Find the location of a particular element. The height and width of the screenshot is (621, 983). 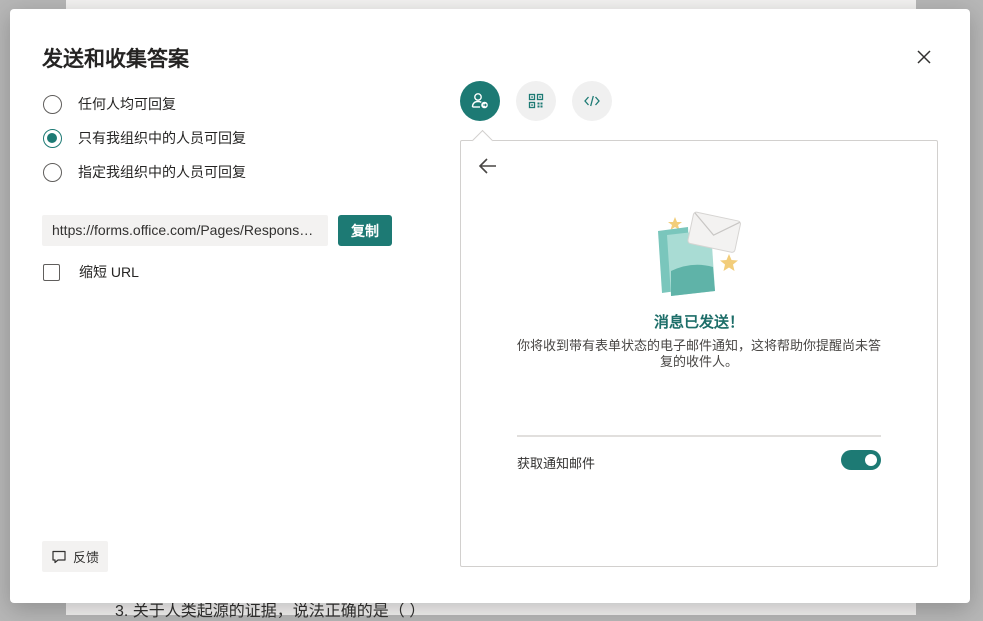

embed-code-icon is located at coordinates (592, 101).